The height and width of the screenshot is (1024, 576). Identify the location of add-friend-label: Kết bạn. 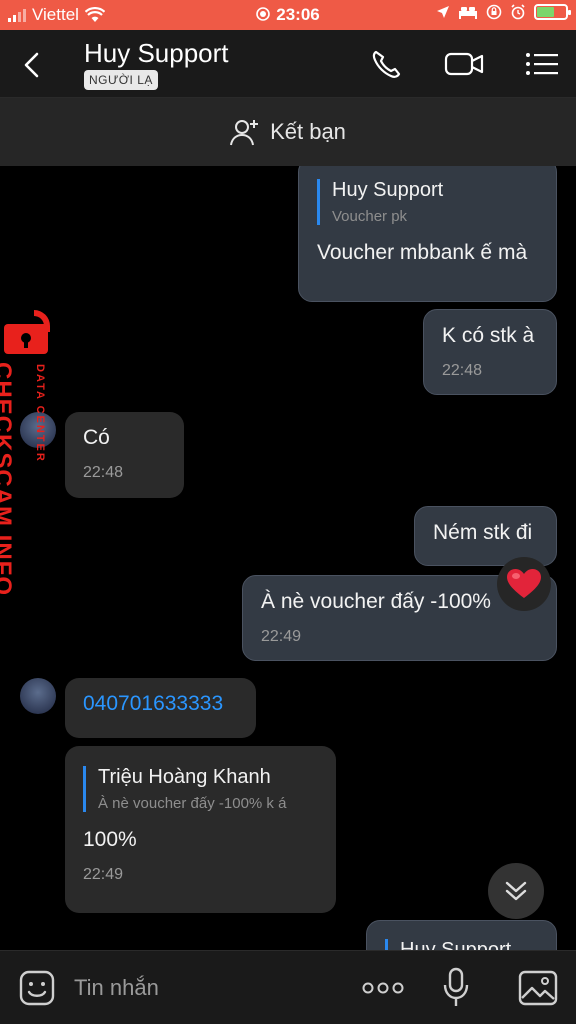
(308, 131).